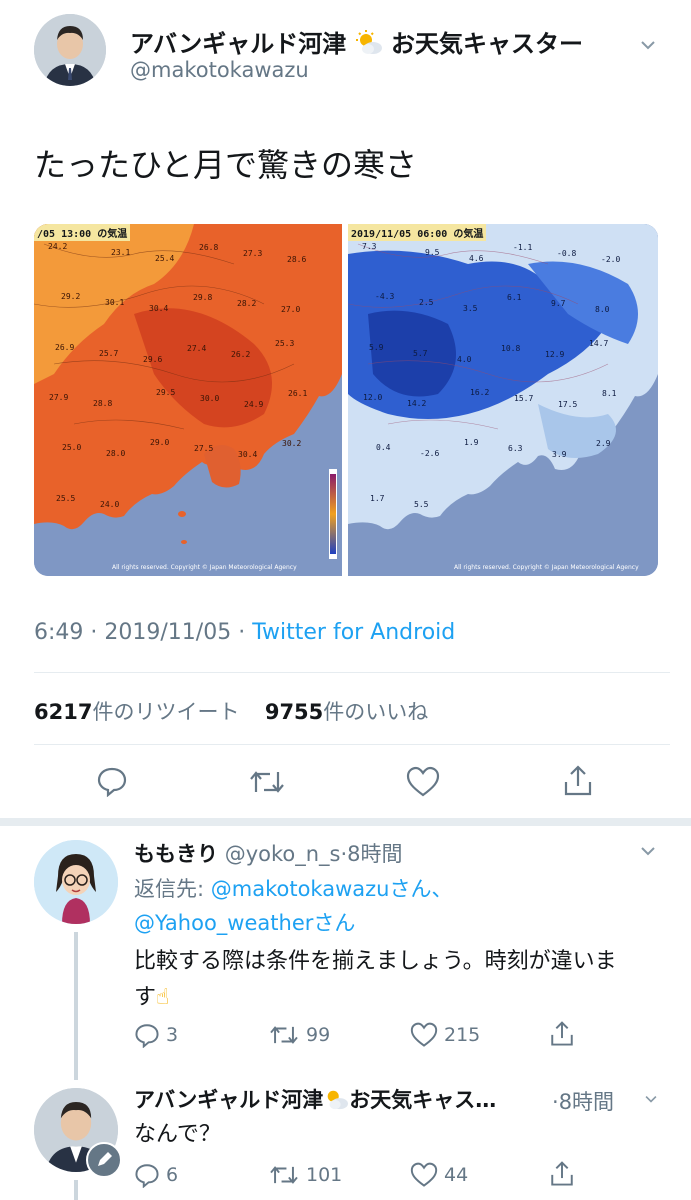 The image size is (691, 1200). What do you see at coordinates (586, 1102) in the screenshot?
I see `reply2-time: 8時間` at bounding box center [586, 1102].